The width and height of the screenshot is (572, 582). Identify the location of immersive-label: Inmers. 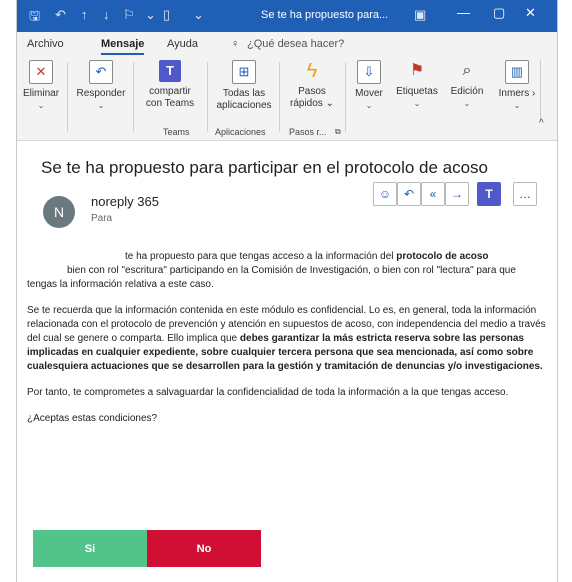
(514, 93).